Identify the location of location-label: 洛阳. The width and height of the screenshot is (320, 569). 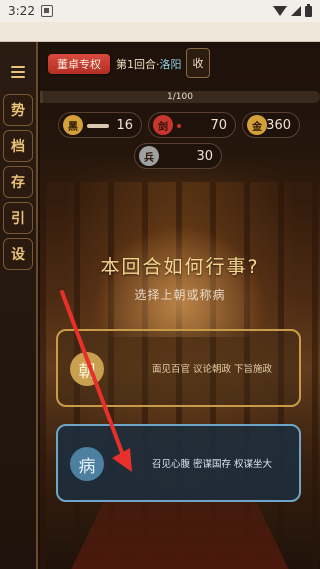
(170, 64).